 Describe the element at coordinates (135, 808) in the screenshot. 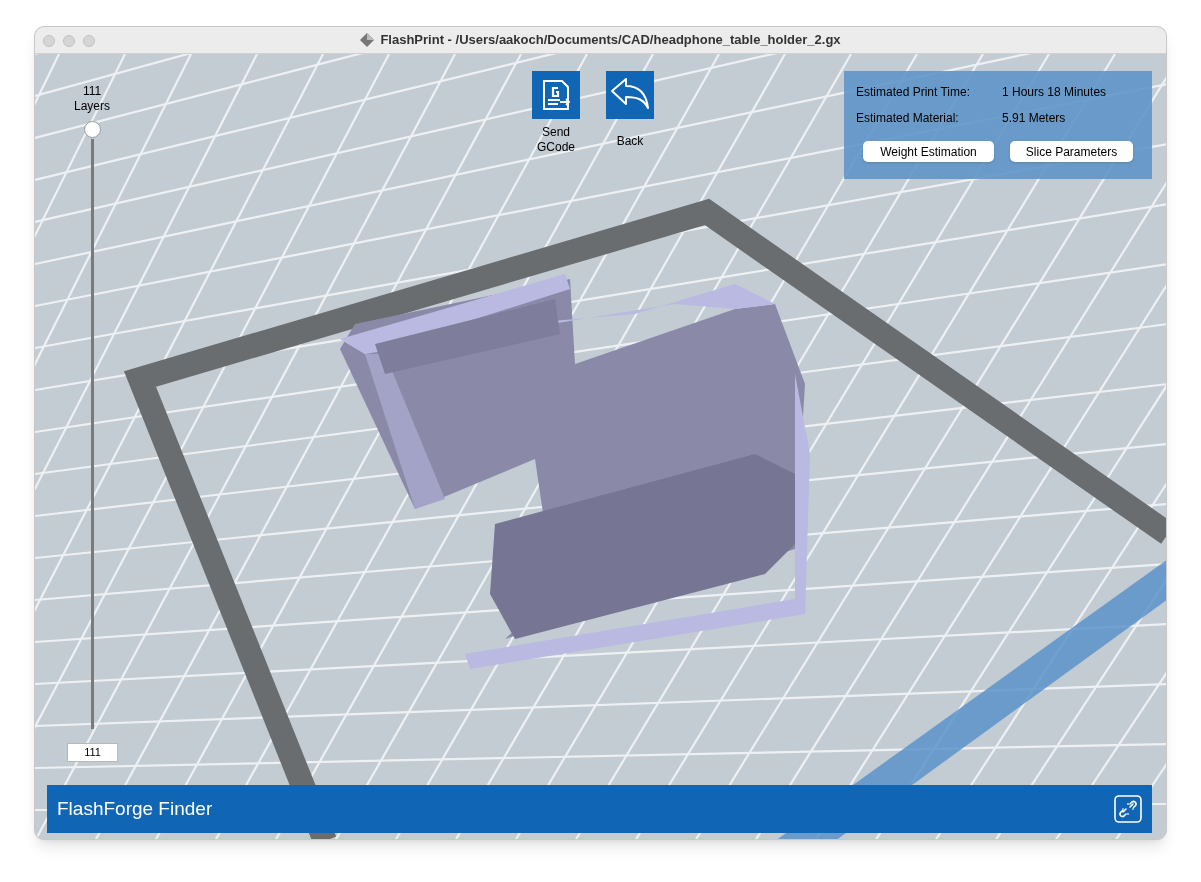

I see `printer-name: FlashForge Finder` at that location.